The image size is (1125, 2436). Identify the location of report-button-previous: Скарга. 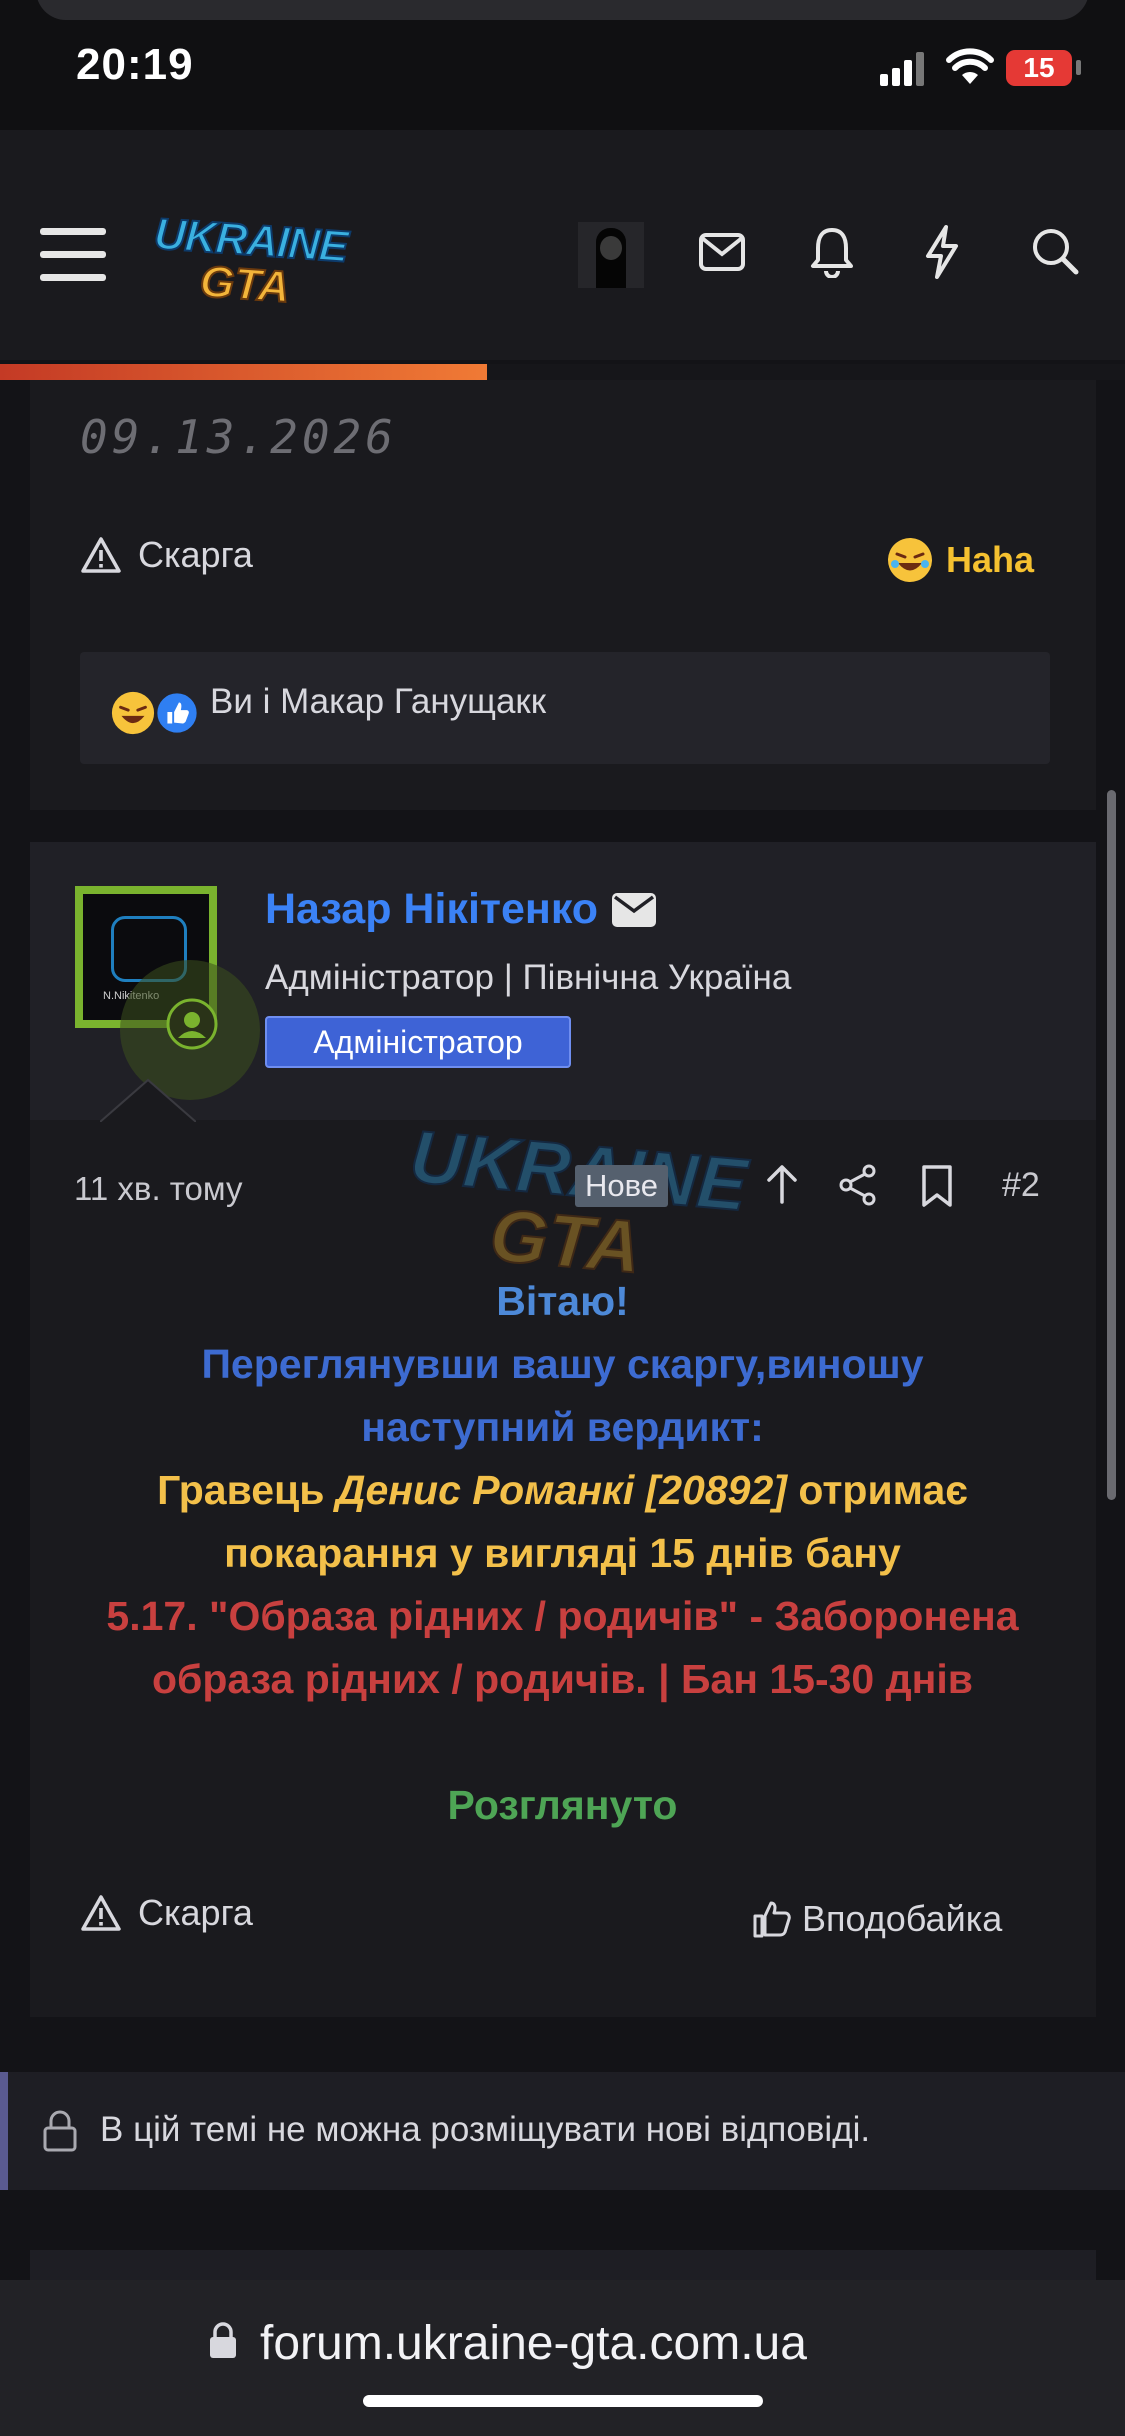
(166, 555).